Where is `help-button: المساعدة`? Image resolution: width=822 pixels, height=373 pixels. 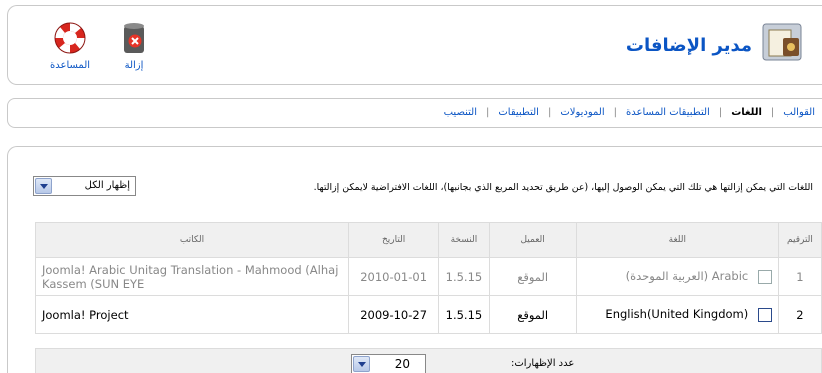
help-button: المساعدة is located at coordinates (70, 50).